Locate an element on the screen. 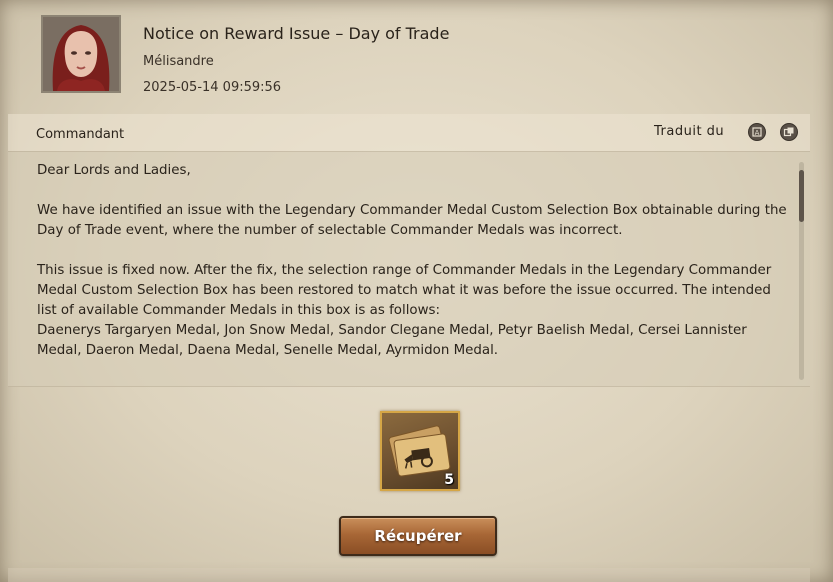 The image size is (833, 582). copy-icon is located at coordinates (789, 132).